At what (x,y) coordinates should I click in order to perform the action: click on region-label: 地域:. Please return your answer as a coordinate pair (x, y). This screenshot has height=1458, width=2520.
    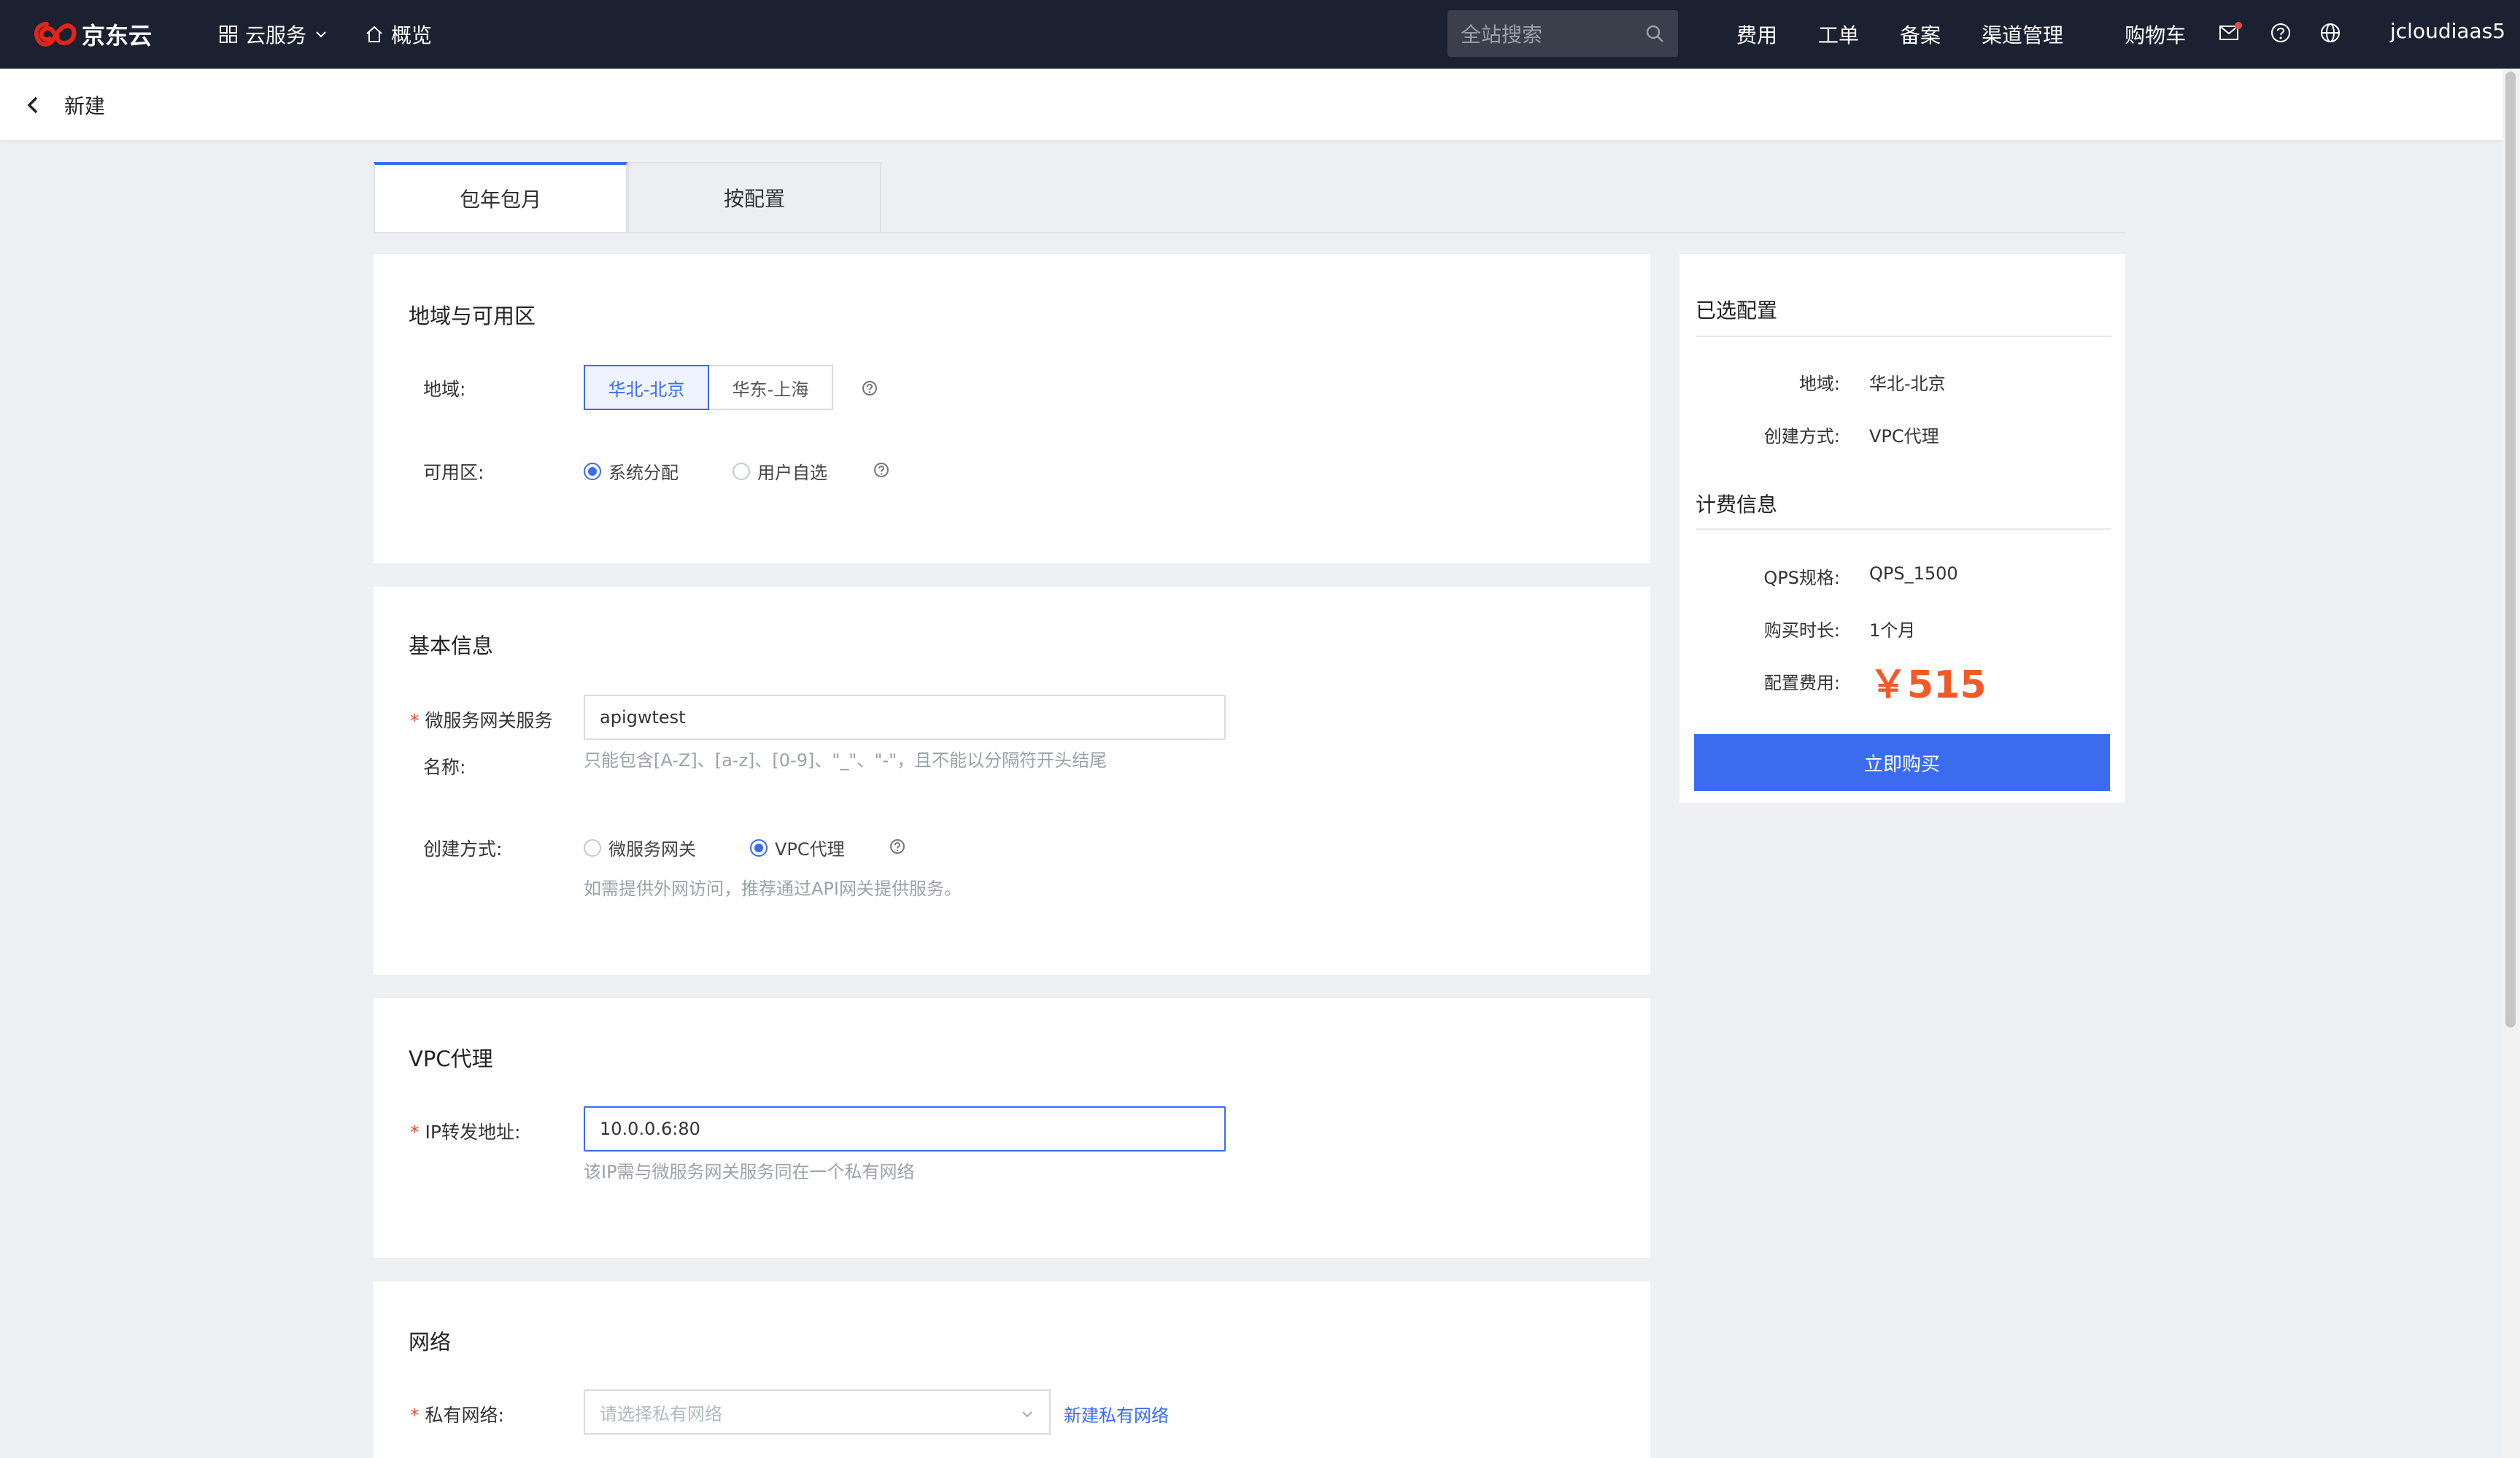
    Looking at the image, I should click on (445, 389).